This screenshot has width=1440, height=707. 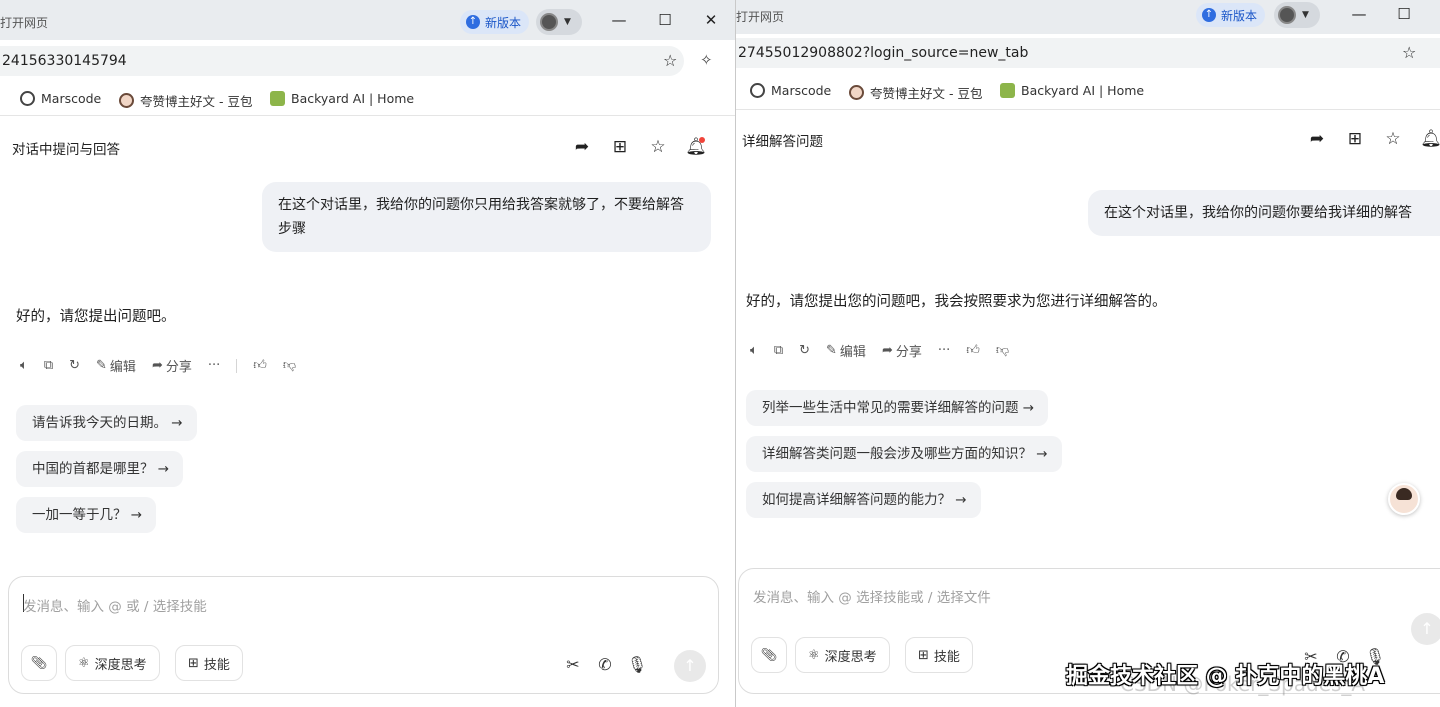 What do you see at coordinates (904, 454) in the screenshot?
I see `suggestion-chip: 详细解答类问题一般会涉及哪些方面的知识？ →` at bounding box center [904, 454].